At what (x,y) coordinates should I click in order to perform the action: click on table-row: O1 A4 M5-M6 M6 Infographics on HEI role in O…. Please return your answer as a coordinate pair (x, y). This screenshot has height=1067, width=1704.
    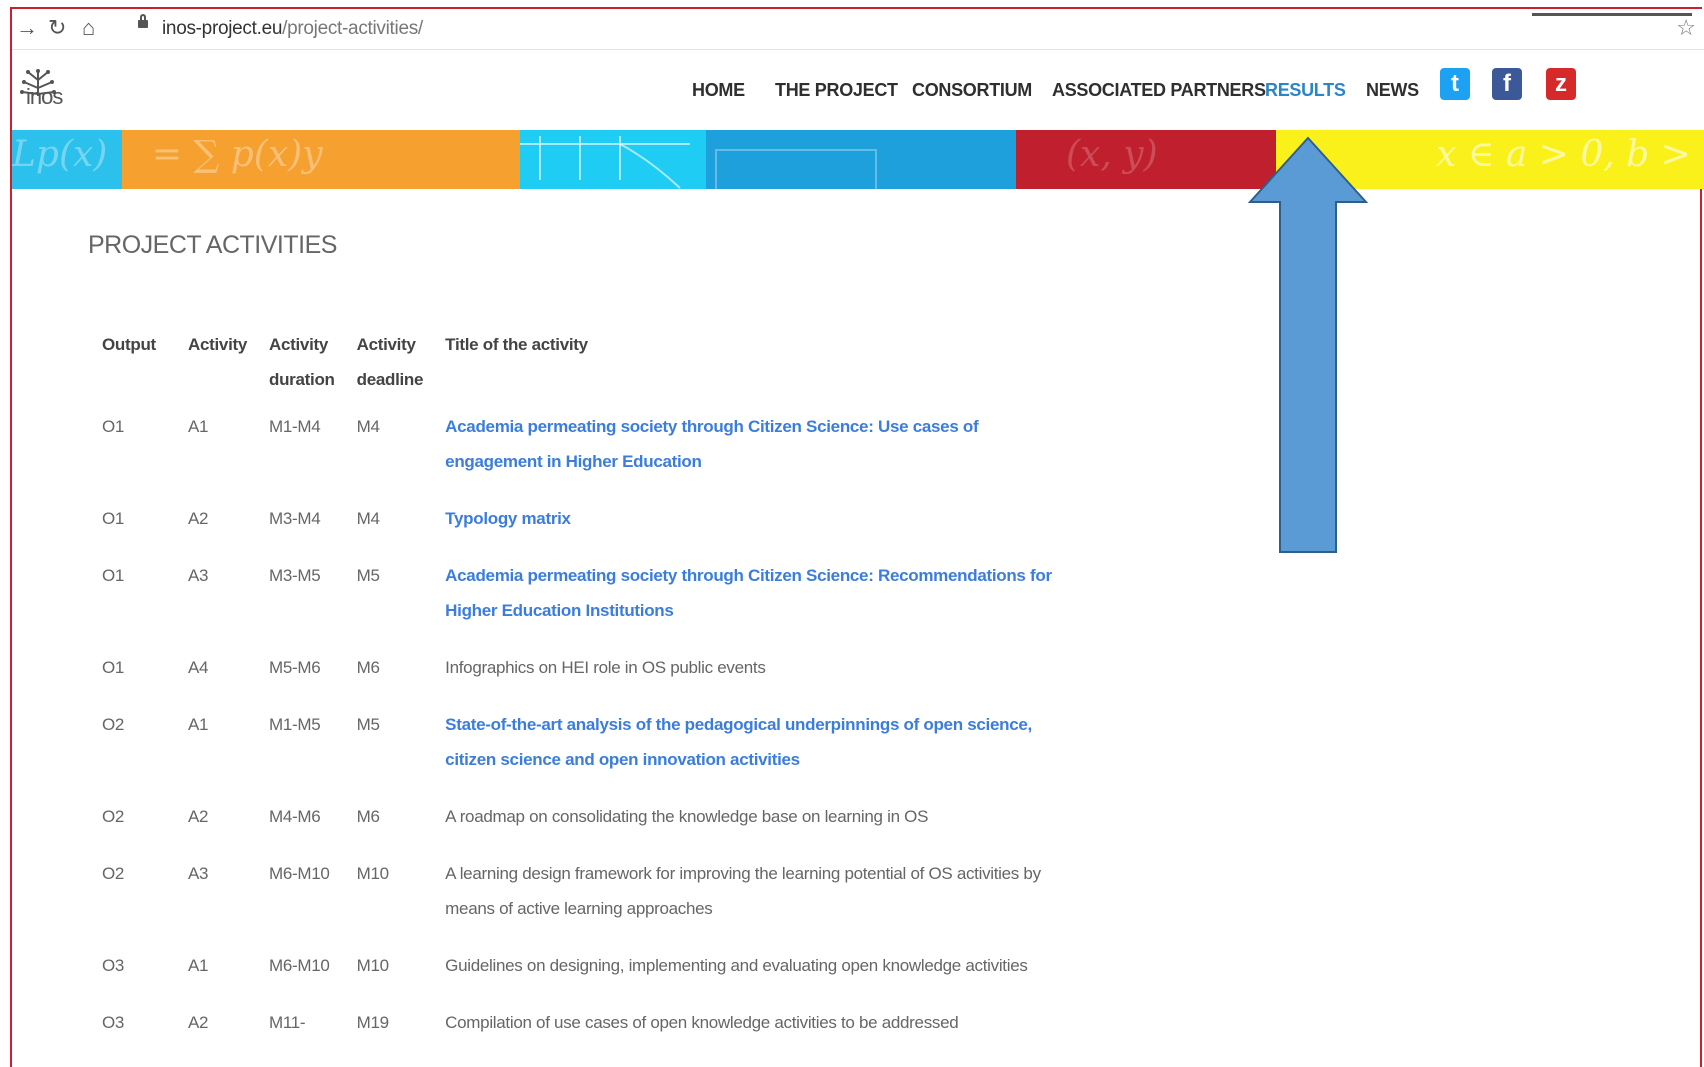
    Looking at the image, I should click on (583, 656).